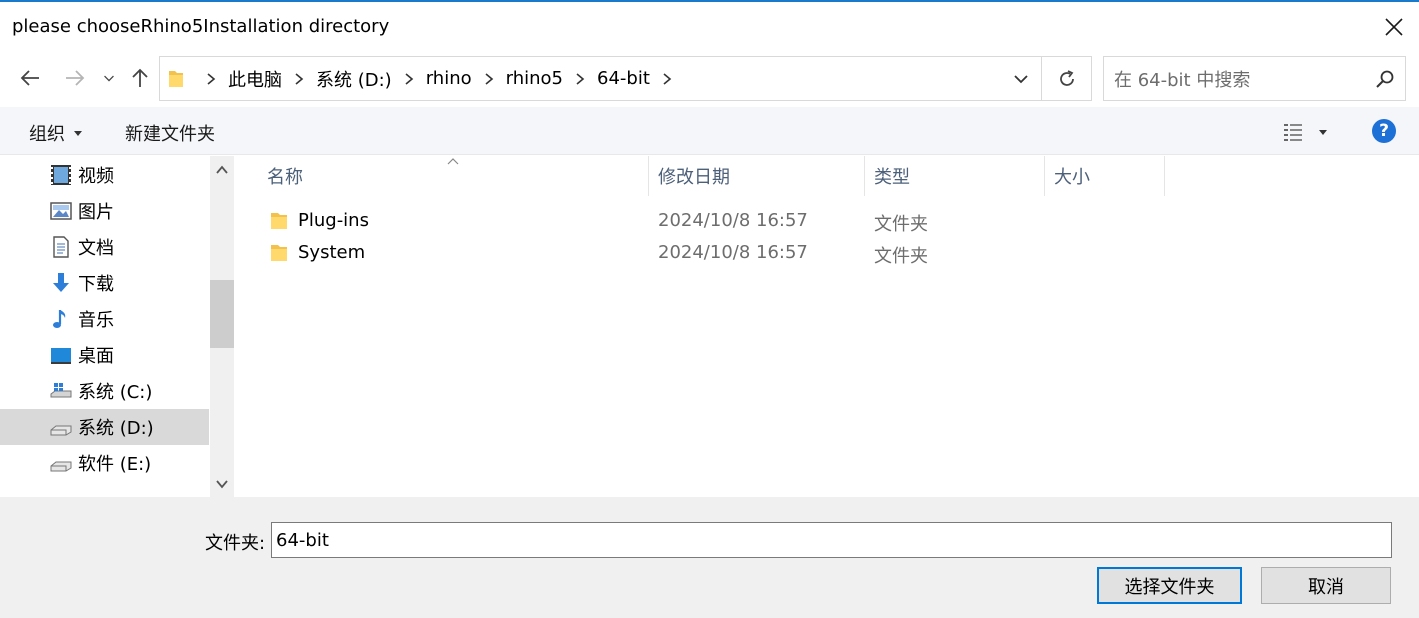 The image size is (1419, 618). Describe the element at coordinates (828, 253) in the screenshot. I see `table-row: System 2024/10/8 16:57 文件夹` at that location.